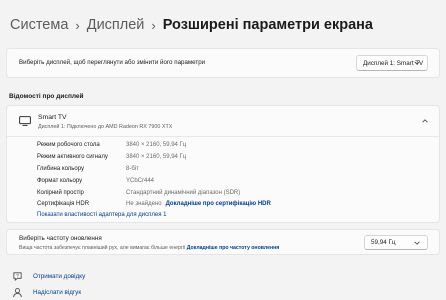 This screenshot has width=446, height=300. Describe the element at coordinates (144, 204) in the screenshot. I see `spec-value: Не знайдено` at that location.